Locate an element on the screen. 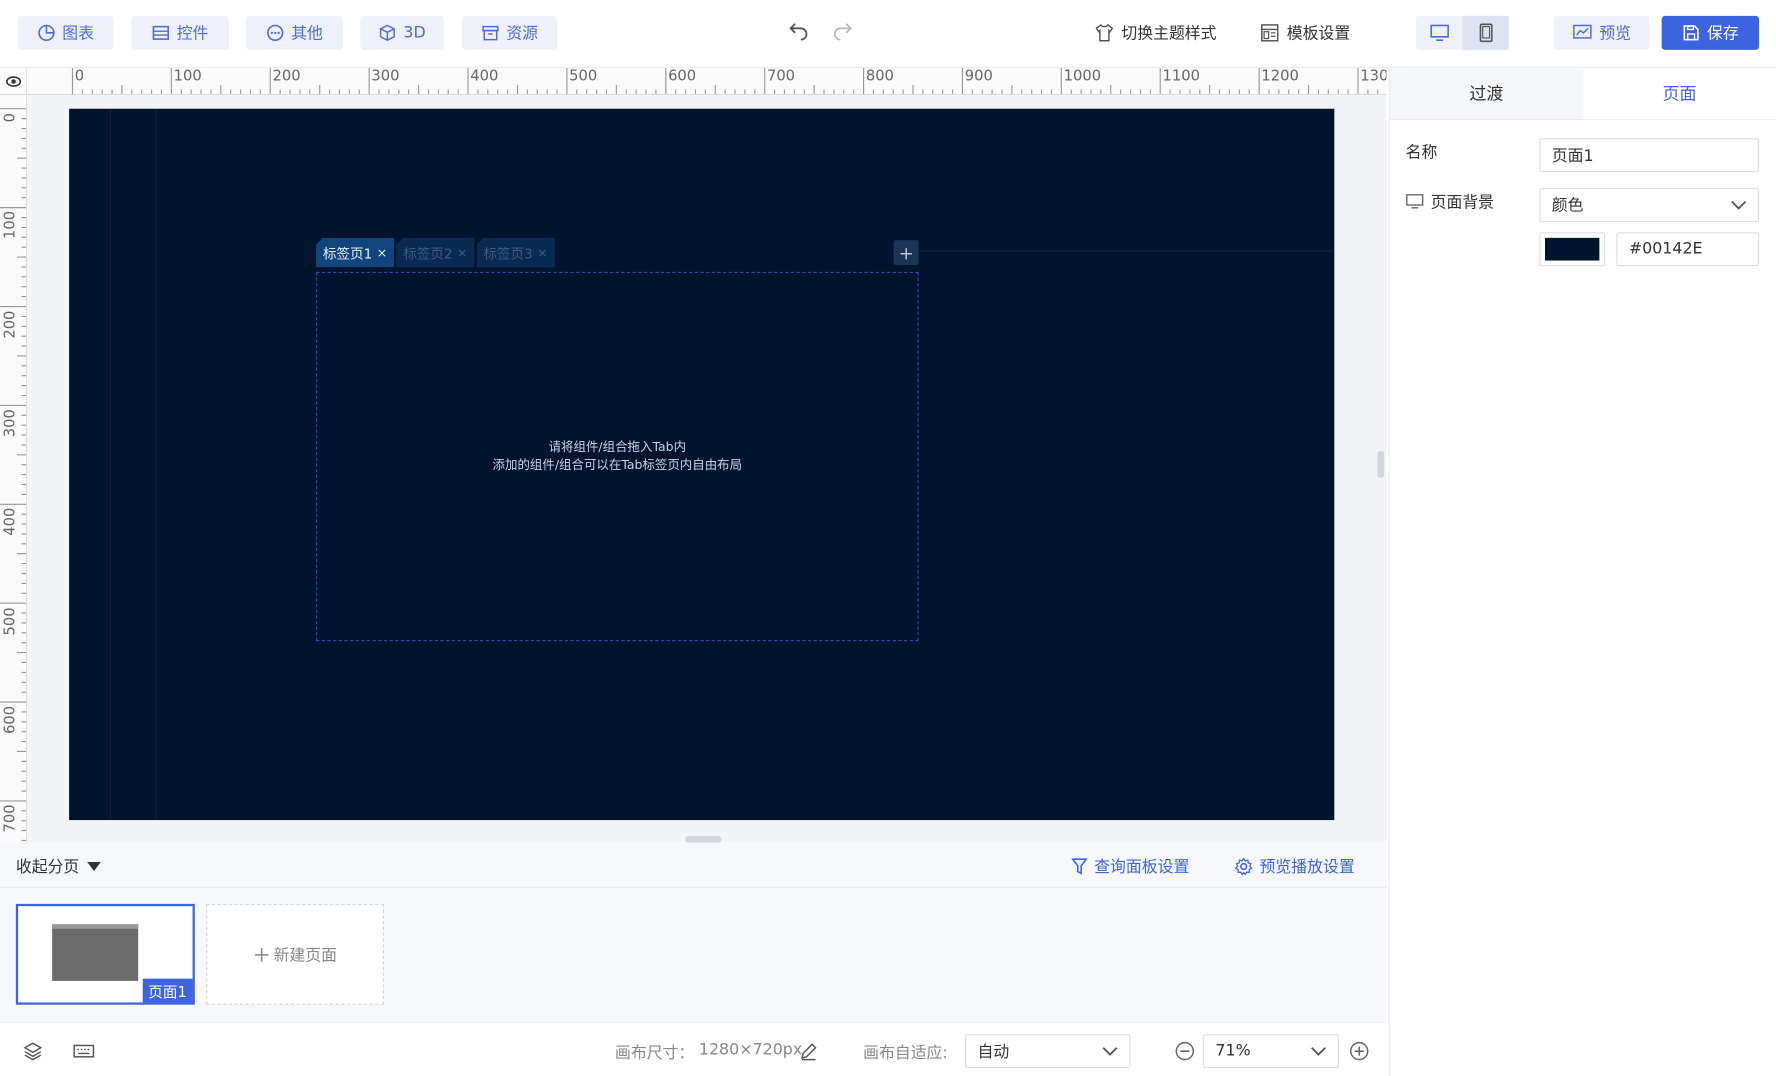 The width and height of the screenshot is (1776, 1076). add-tab-button: + is located at coordinates (906, 253).